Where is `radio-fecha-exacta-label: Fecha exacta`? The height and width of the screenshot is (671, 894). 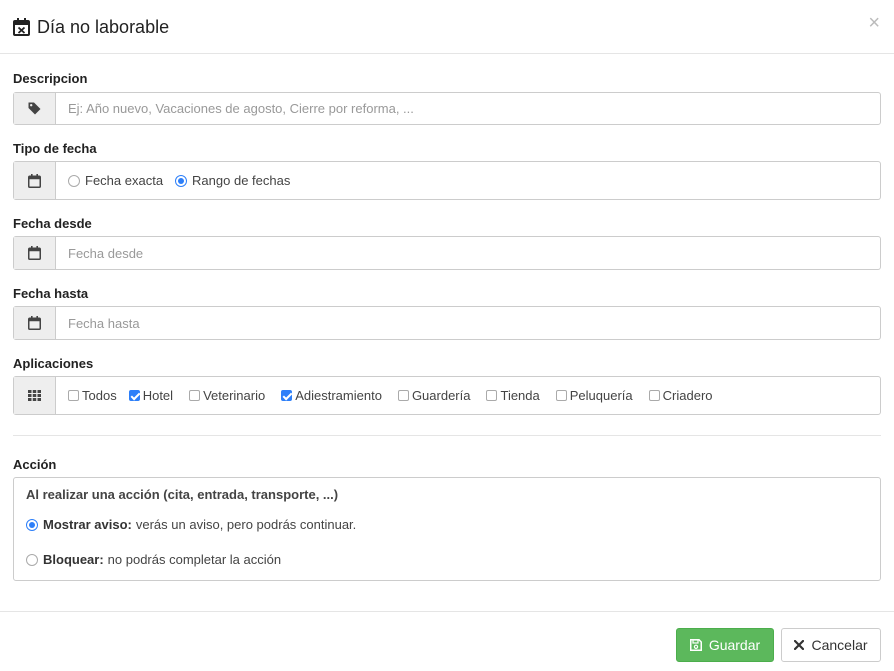 radio-fecha-exacta-label: Fecha exacta is located at coordinates (124, 180).